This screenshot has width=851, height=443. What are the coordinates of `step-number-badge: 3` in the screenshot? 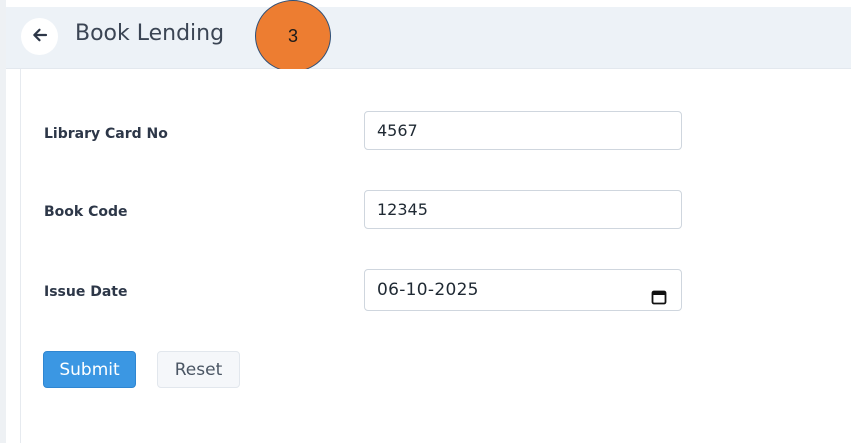 It's located at (293, 36).